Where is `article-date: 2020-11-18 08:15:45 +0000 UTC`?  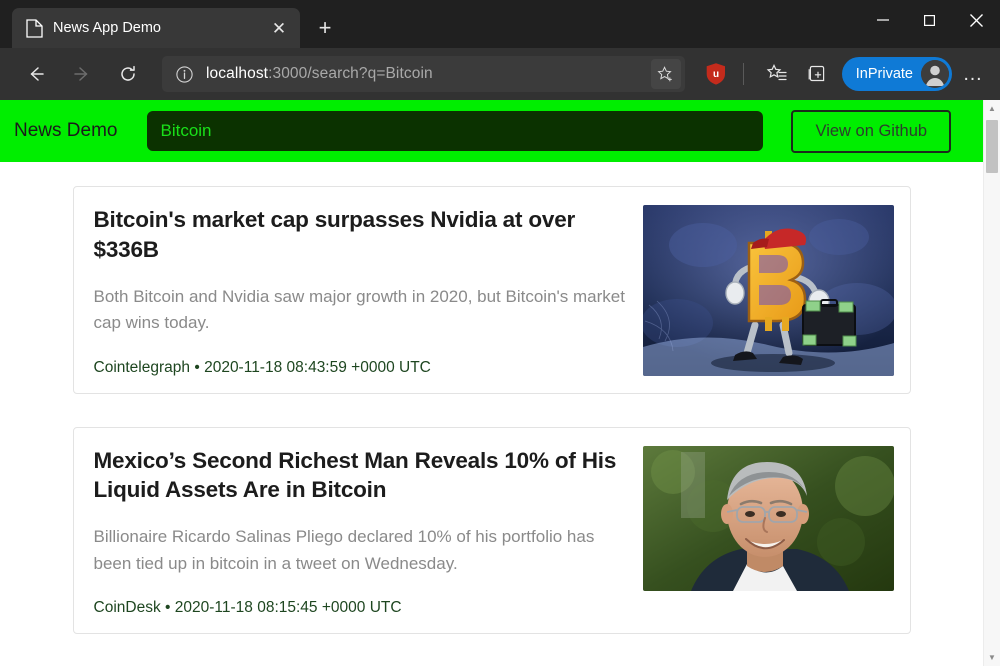 article-date: 2020-11-18 08:15:45 +0000 UTC is located at coordinates (288, 608).